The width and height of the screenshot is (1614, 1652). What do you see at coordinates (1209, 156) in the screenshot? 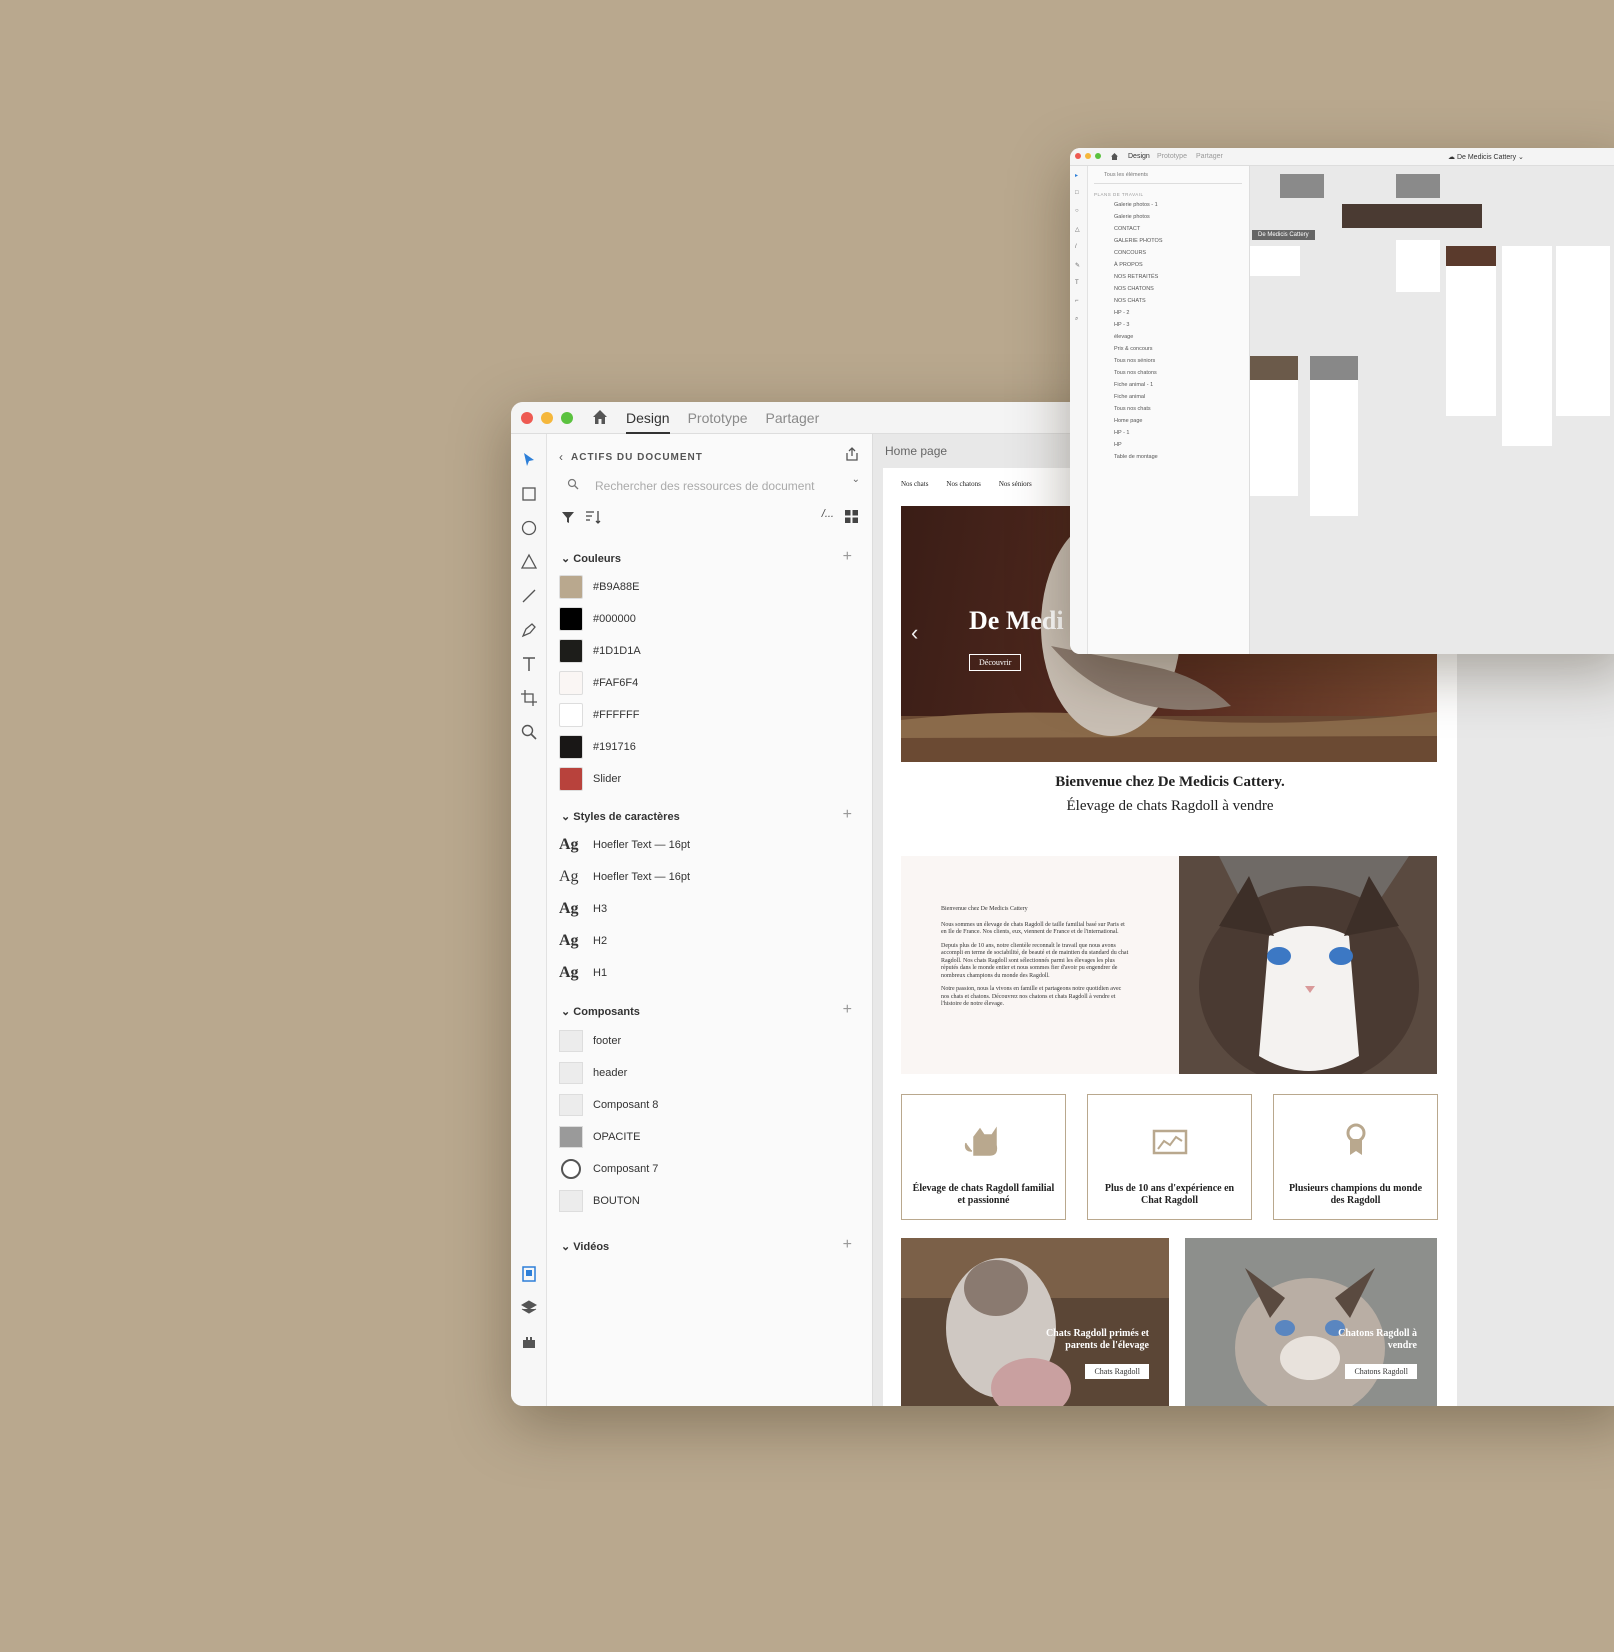
I see `tab-partager: Partager` at bounding box center [1209, 156].